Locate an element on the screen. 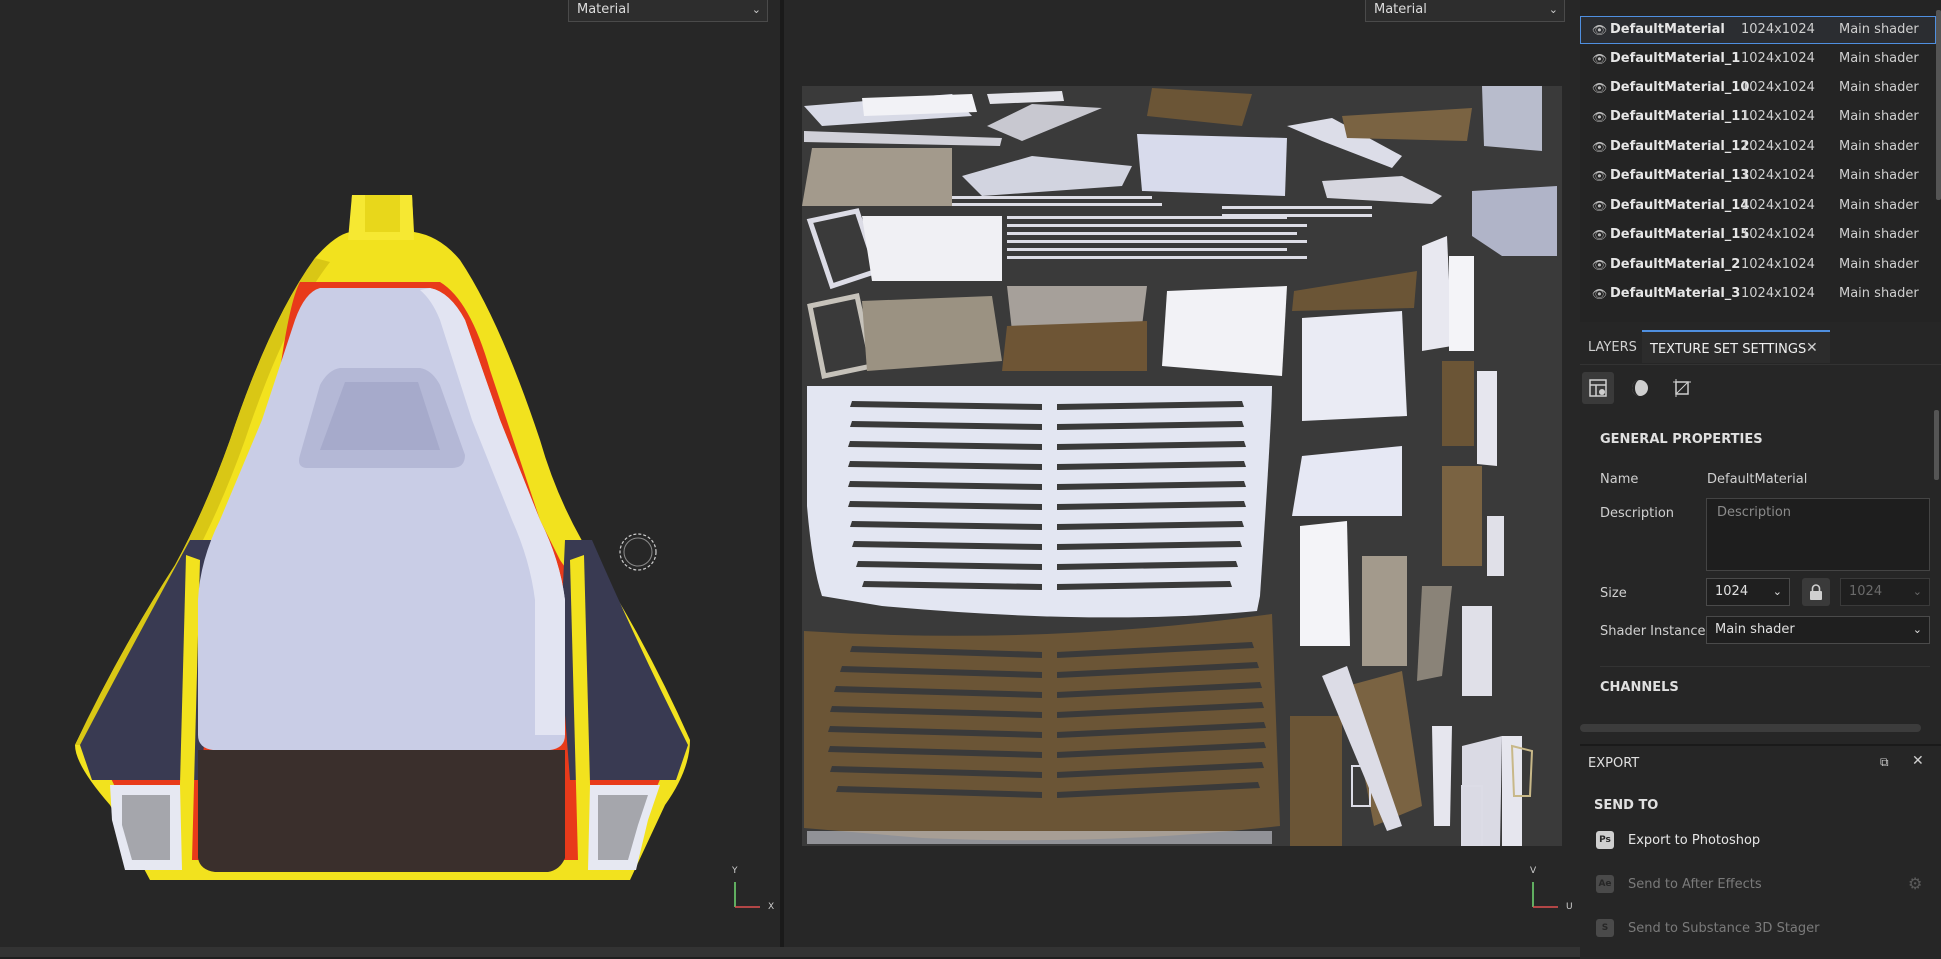 The image size is (1941, 959). export-to-photoshop-button: Ps Export to Photoshop is located at coordinates (1757, 841).